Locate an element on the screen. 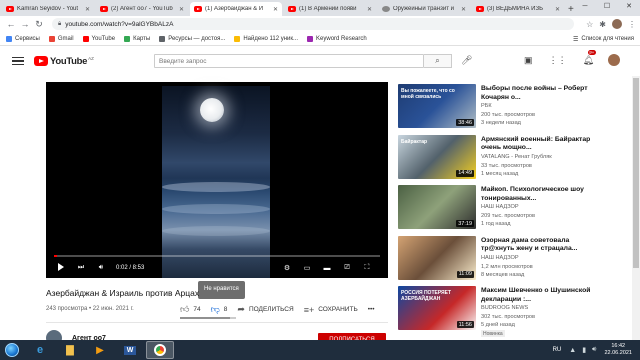 The height and width of the screenshot is (360, 640). menu-kebab-icon: ⋮ is located at coordinates (632, 24).